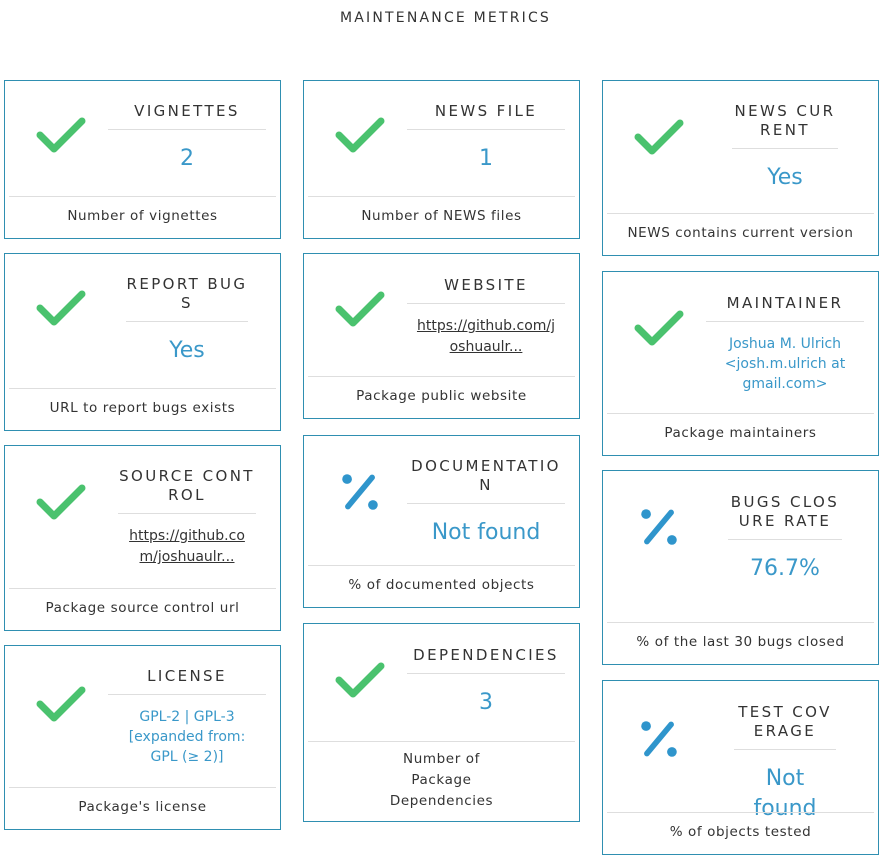 This screenshot has height=859, width=891. What do you see at coordinates (441, 159) in the screenshot?
I see `news-file-card: NEWS FILE 1 Number of NEWS files` at bounding box center [441, 159].